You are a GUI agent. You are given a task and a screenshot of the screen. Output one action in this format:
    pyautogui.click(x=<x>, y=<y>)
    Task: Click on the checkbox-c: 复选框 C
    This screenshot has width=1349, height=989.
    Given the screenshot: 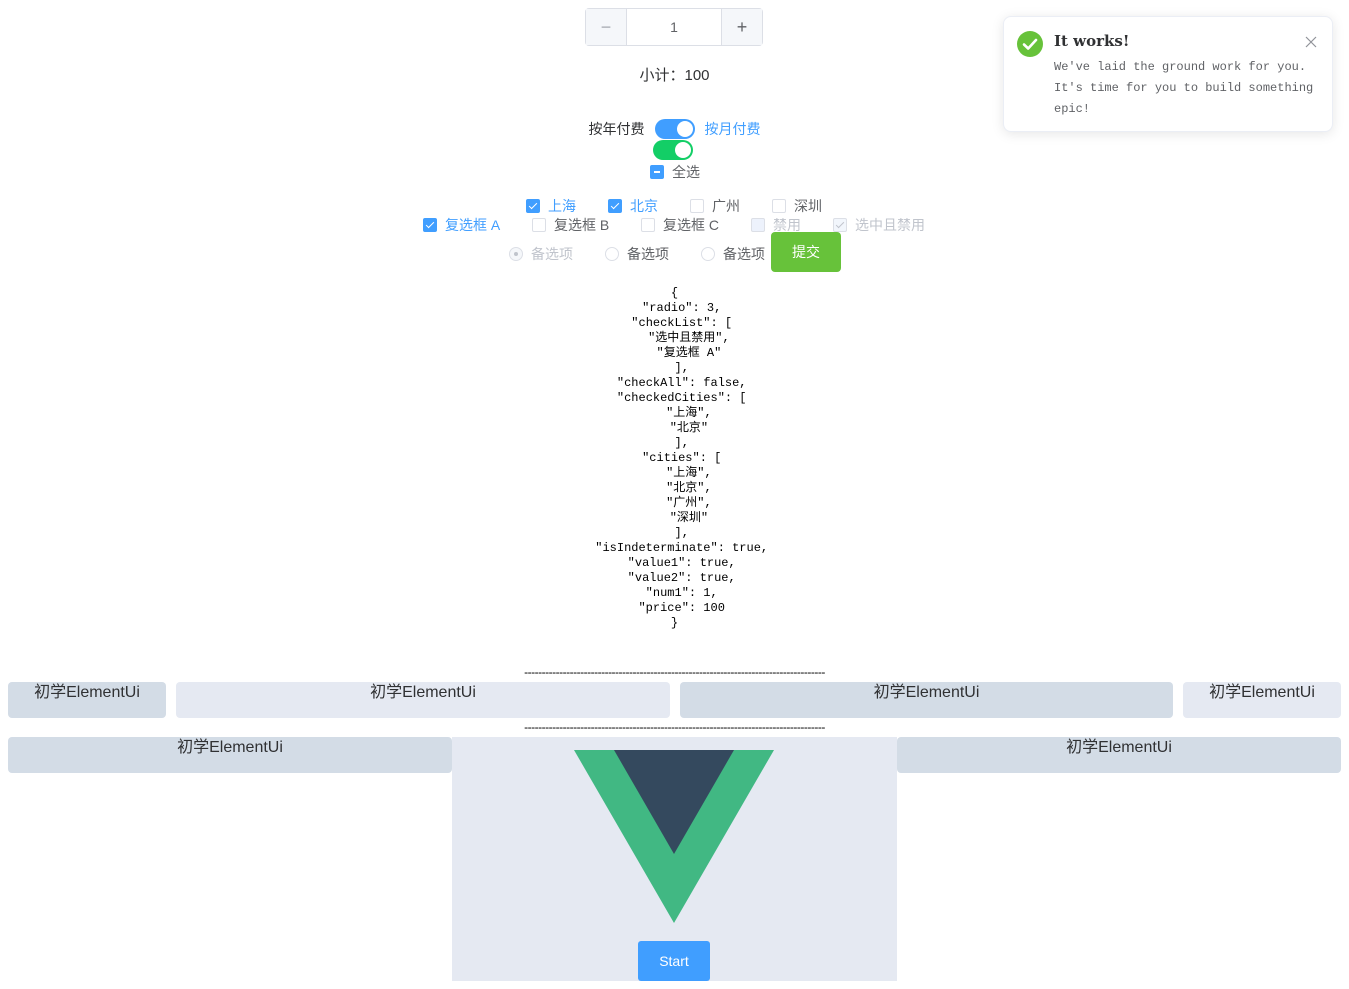 What is the action you would take?
    pyautogui.click(x=680, y=225)
    